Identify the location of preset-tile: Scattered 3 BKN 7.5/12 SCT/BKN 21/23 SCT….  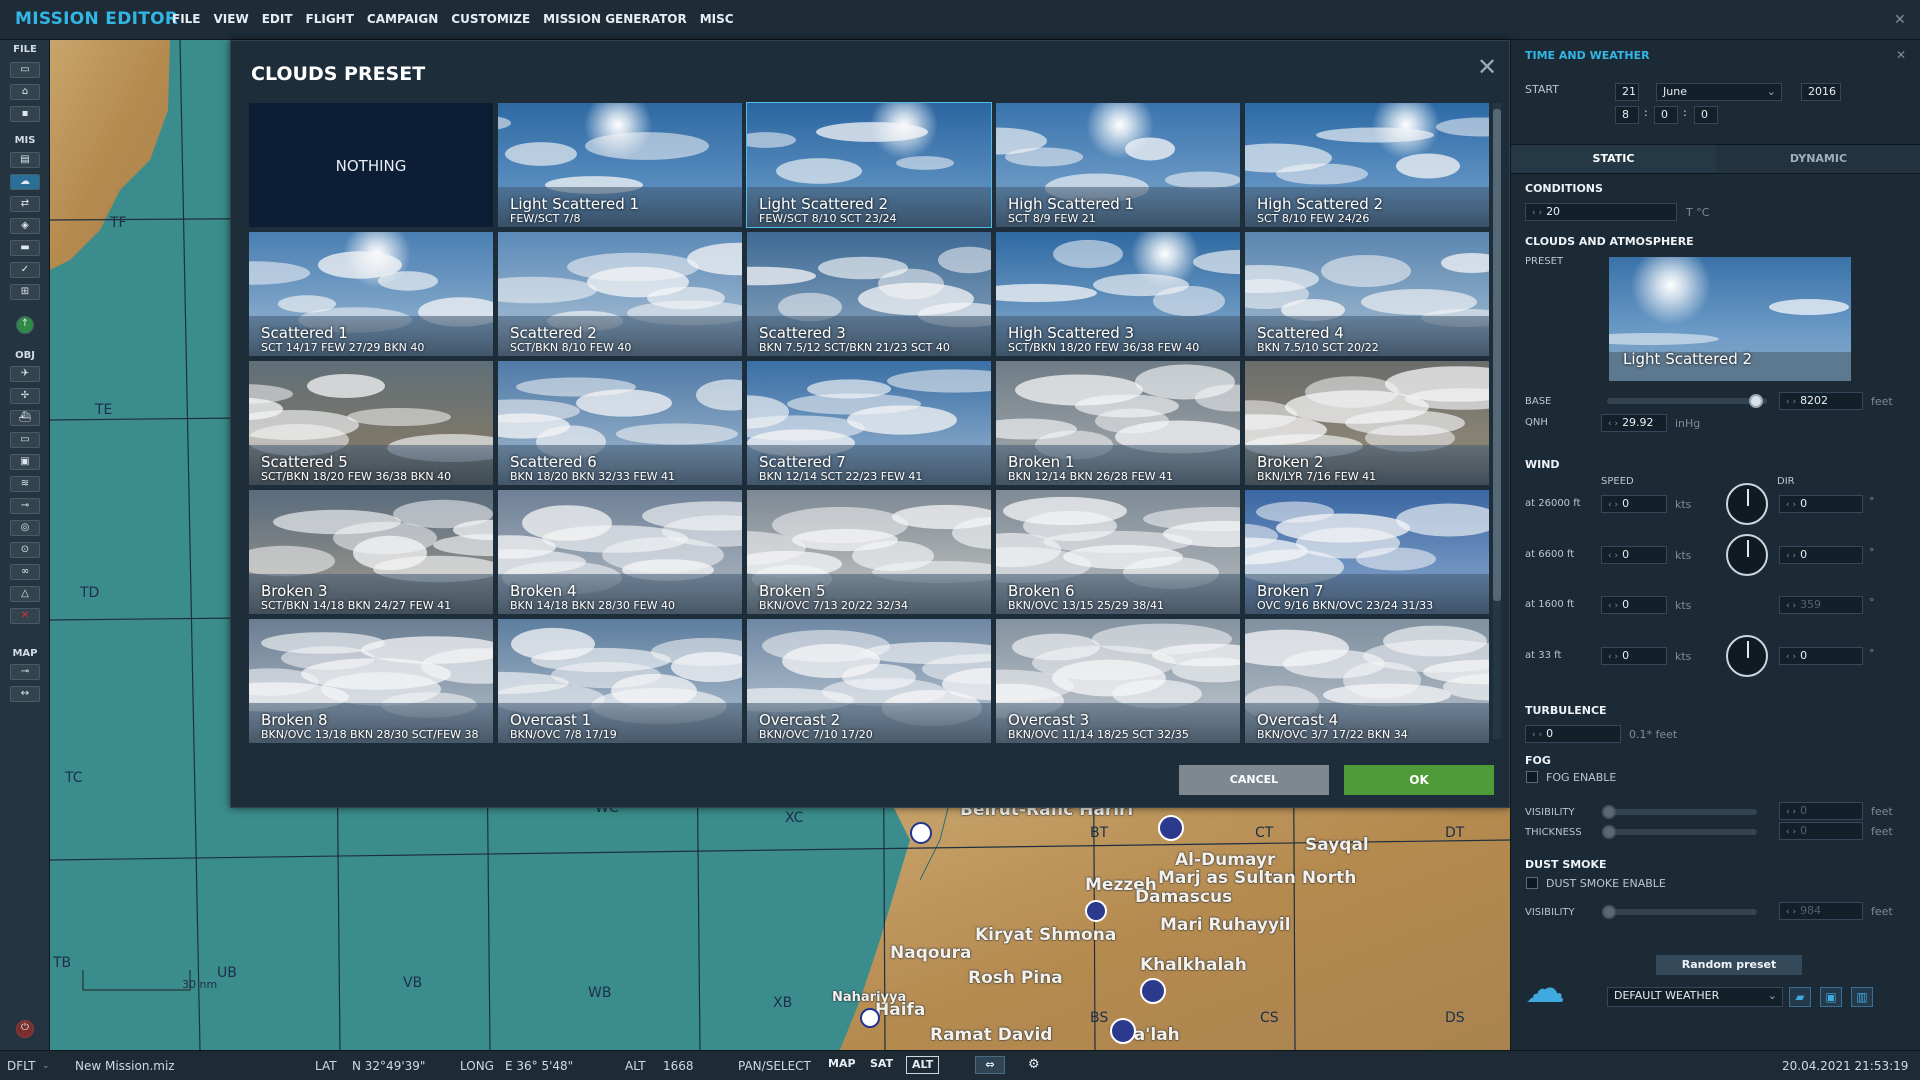
(869, 294).